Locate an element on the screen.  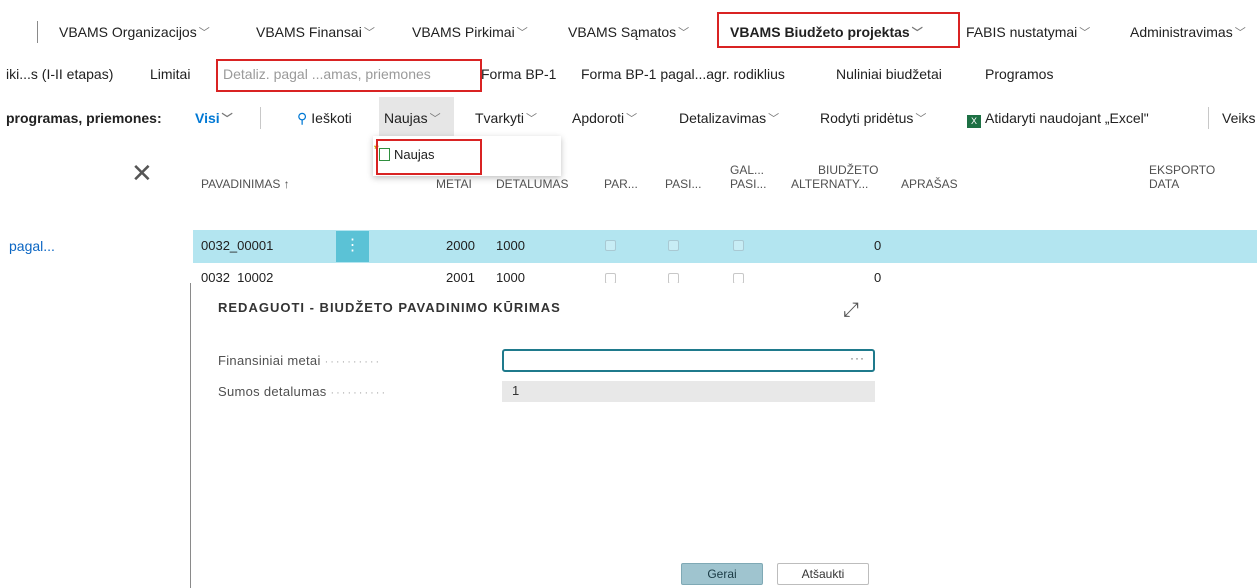
detail-menu-button: Detalizavimas ﹀ is located at coordinates (729, 118).